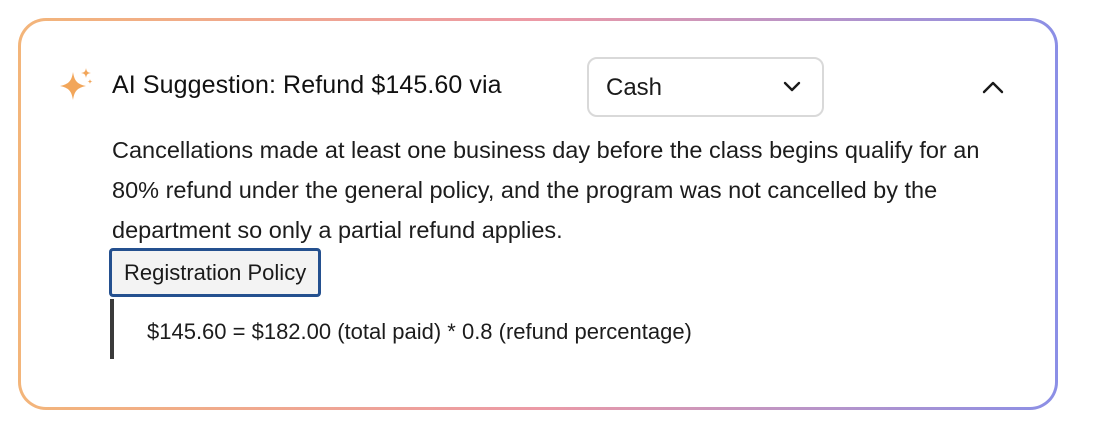  What do you see at coordinates (215, 272) in the screenshot?
I see `registration-policy-tag: Registration Policy` at bounding box center [215, 272].